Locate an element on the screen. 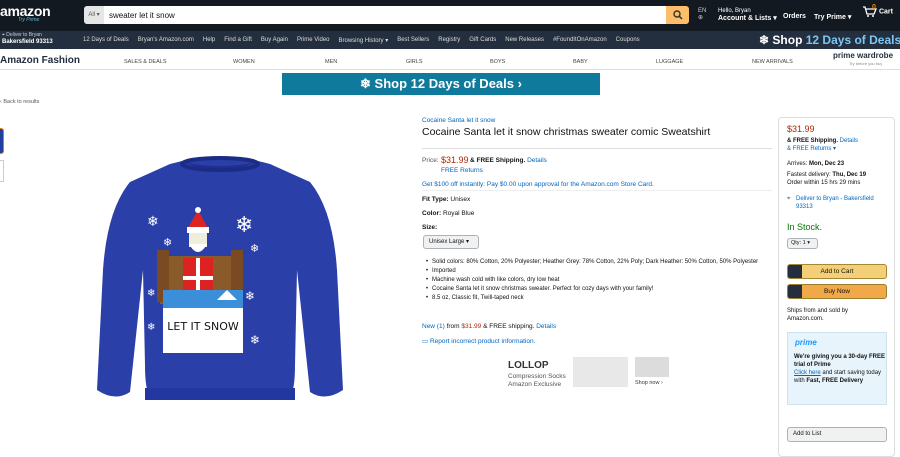 The width and height of the screenshot is (900, 457). fashion-nav-girls: GIRLS is located at coordinates (414, 62).